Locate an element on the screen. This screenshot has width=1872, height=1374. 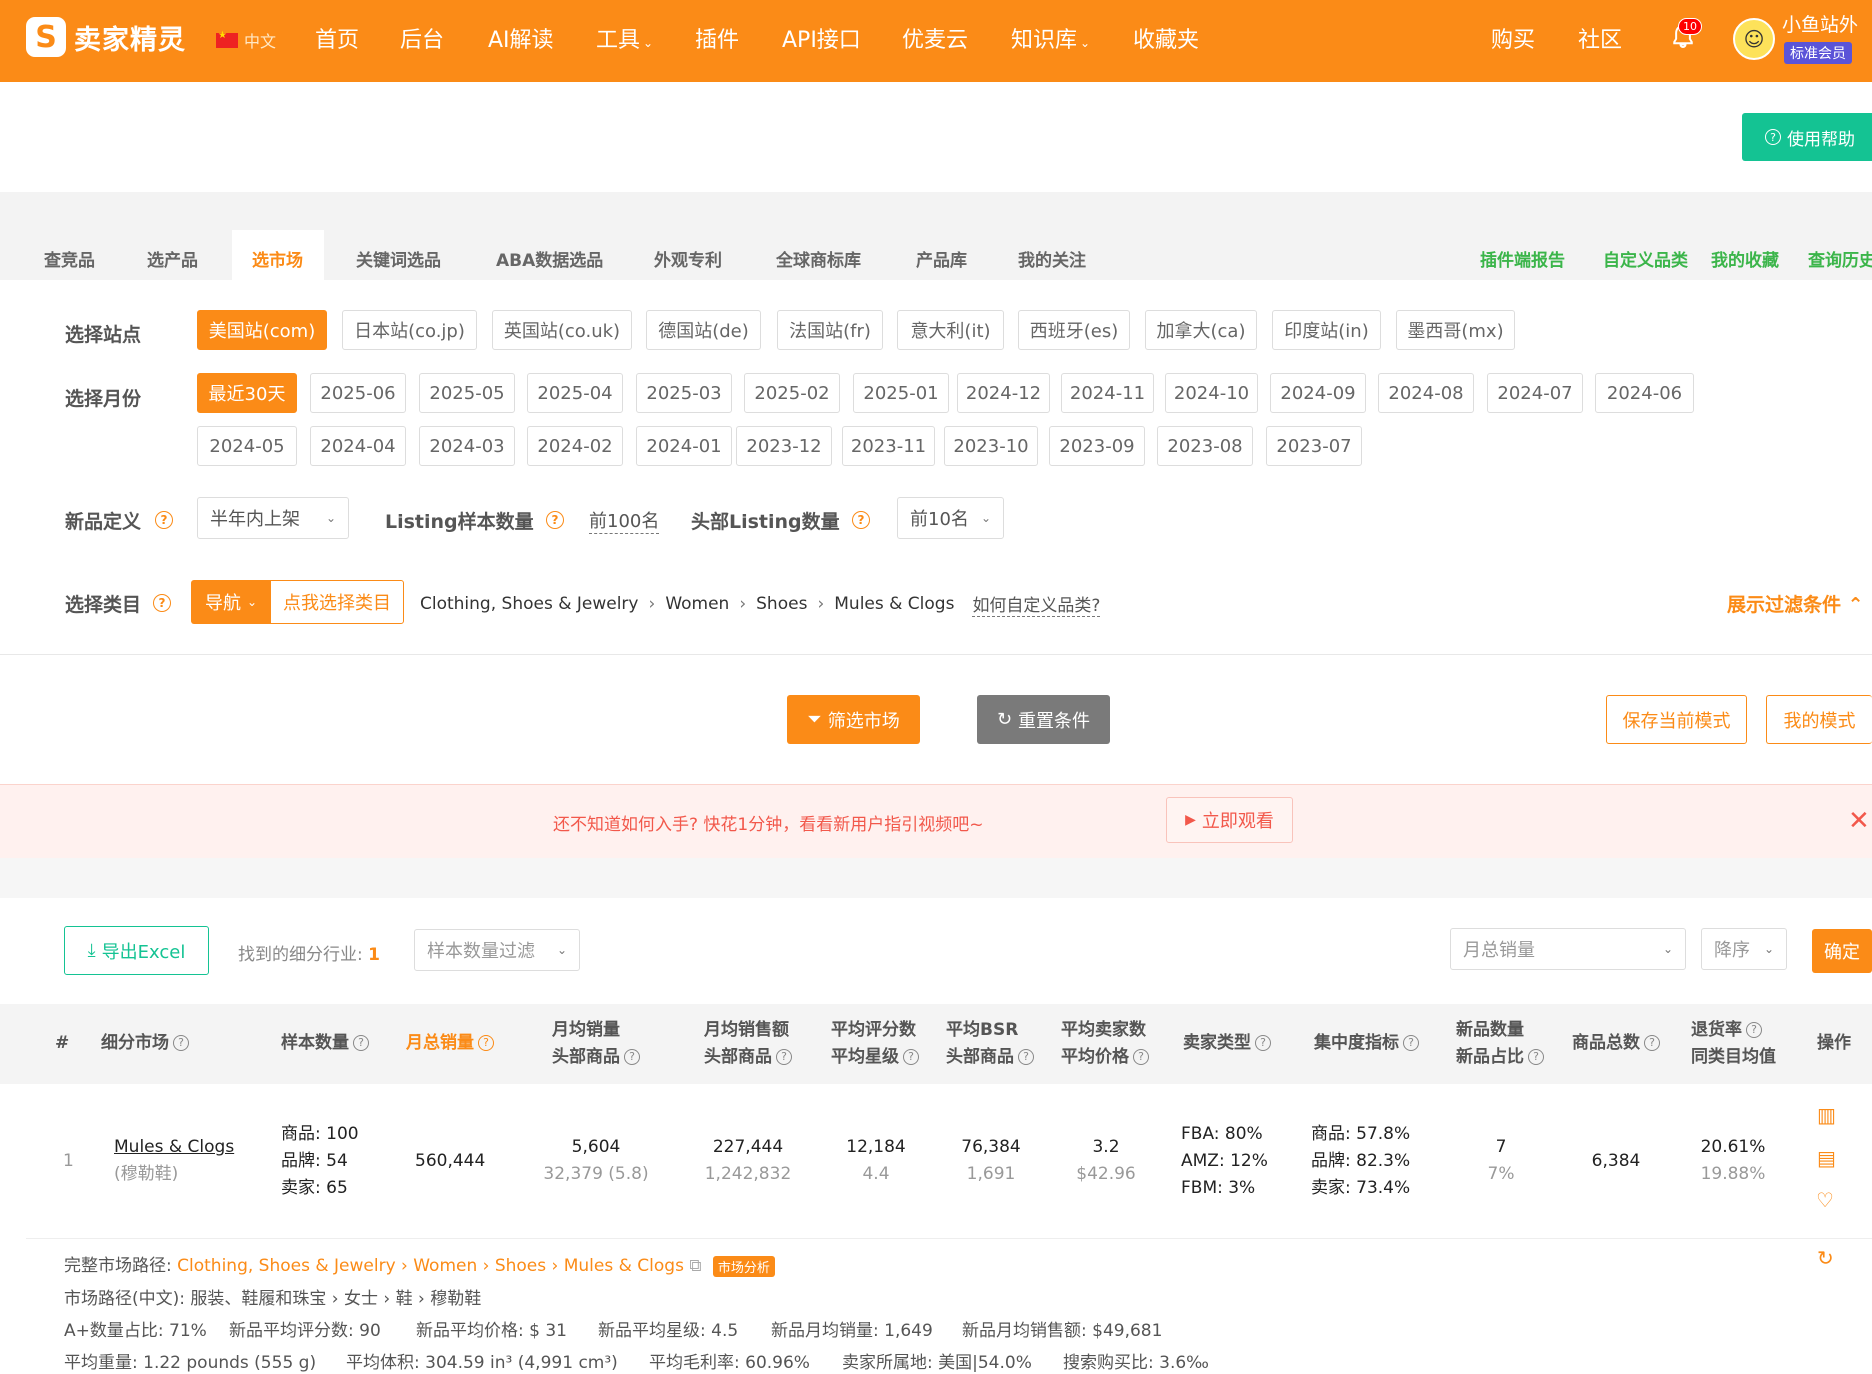
export-excel-button: ⤓ 导出Excel is located at coordinates (136, 950).